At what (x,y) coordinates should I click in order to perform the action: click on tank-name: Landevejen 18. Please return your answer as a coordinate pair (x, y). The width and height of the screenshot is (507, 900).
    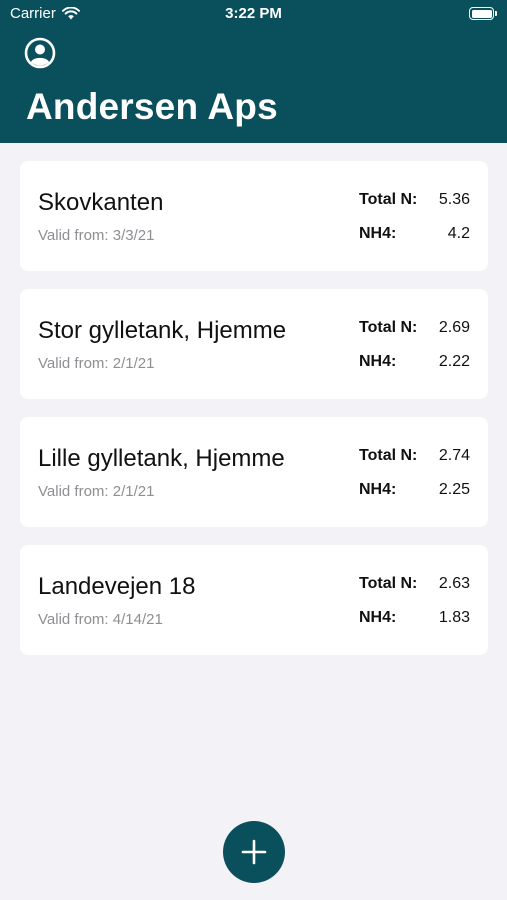
    Looking at the image, I should click on (117, 586).